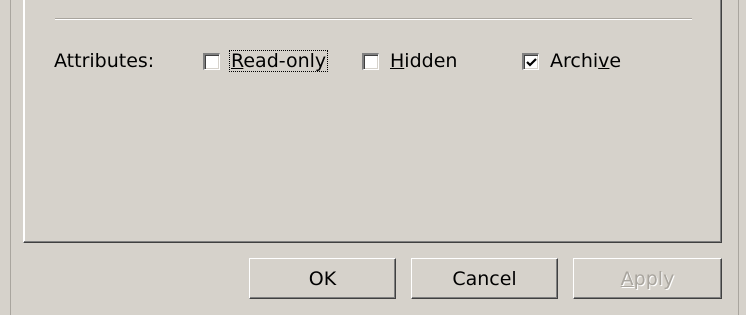 This screenshot has height=315, width=746. I want to click on apply-button: Apply, so click(647, 278).